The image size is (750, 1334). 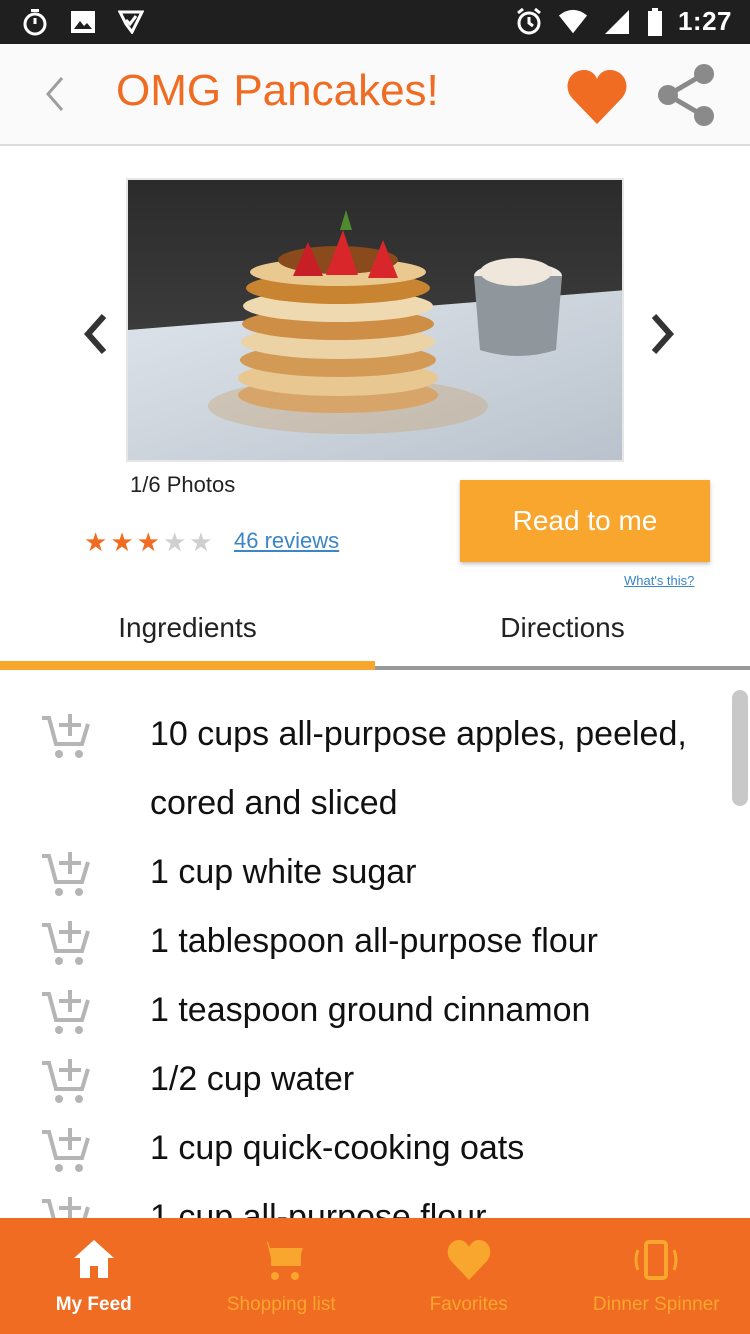 I want to click on tab-ingredients: Ingredients, so click(x=187, y=641).